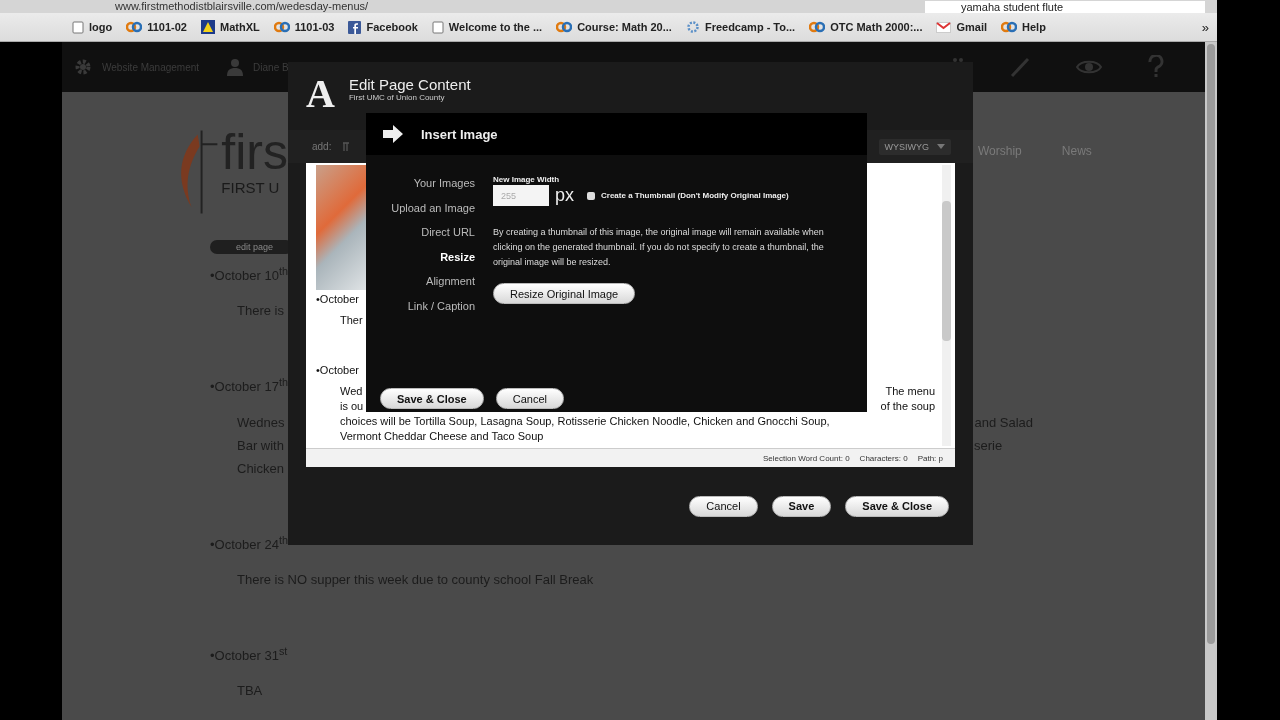 The width and height of the screenshot is (1280, 720). What do you see at coordinates (457, 256) in the screenshot?
I see `nav-tab: Resize` at bounding box center [457, 256].